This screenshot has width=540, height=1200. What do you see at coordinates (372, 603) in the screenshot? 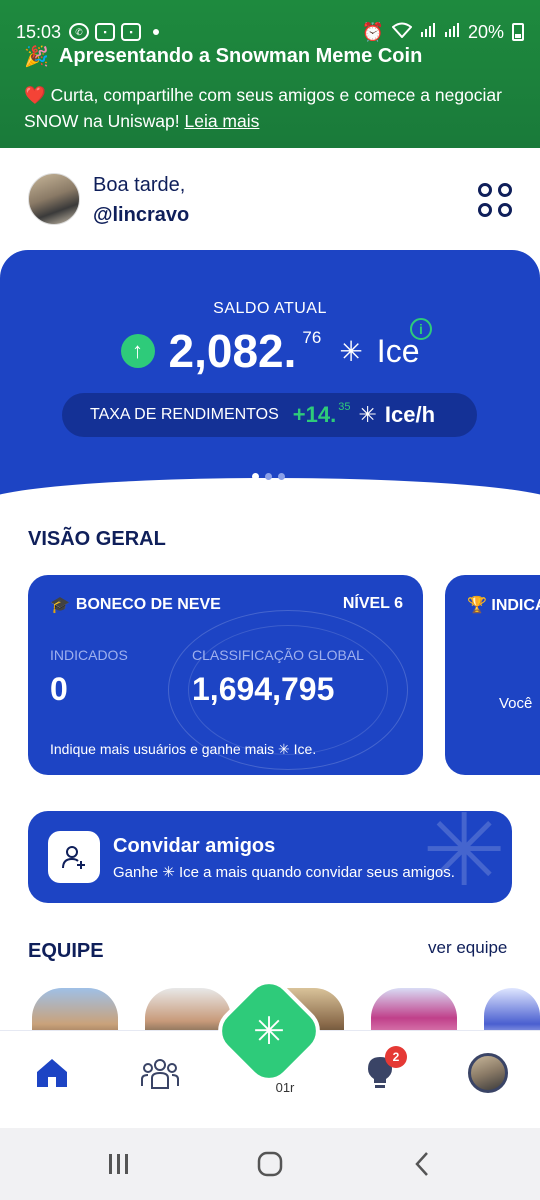
I see `level-label: NÍVEL 6` at bounding box center [372, 603].